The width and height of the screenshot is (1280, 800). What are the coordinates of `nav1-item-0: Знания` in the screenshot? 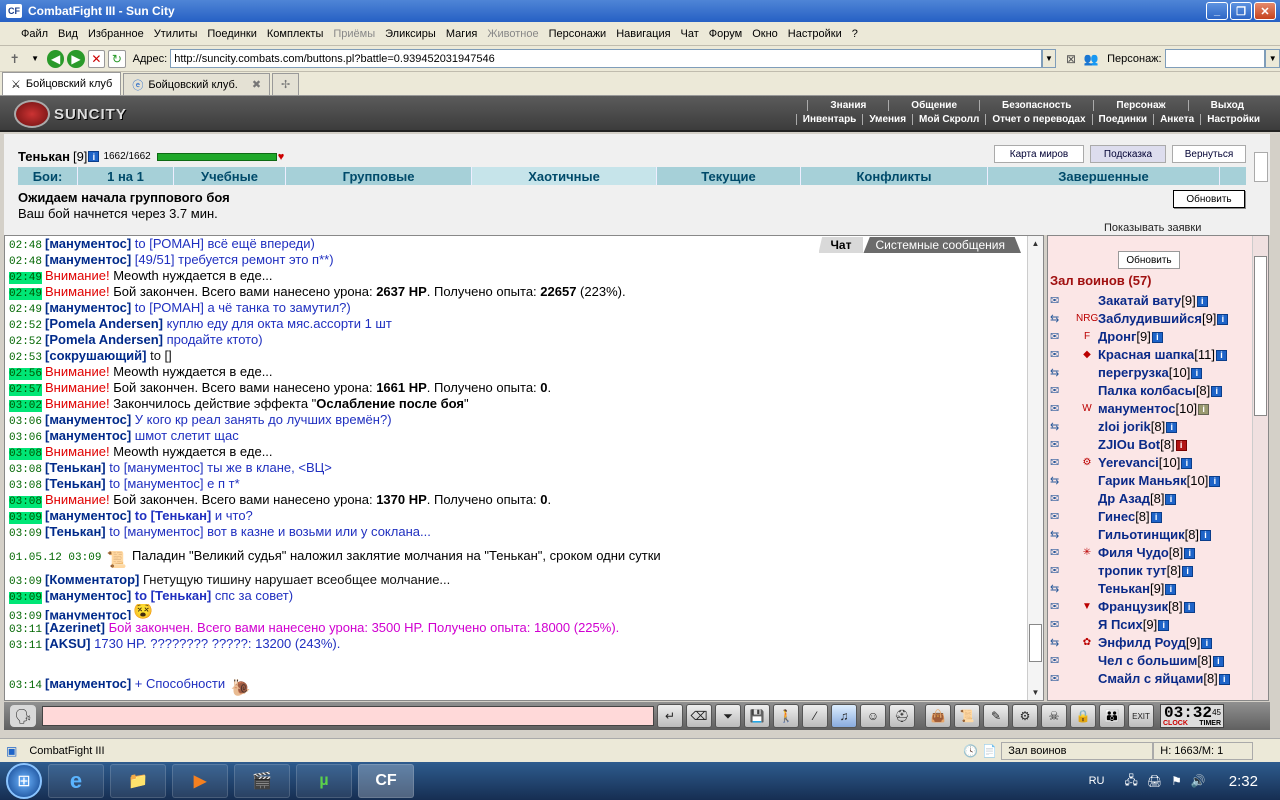 It's located at (847, 105).